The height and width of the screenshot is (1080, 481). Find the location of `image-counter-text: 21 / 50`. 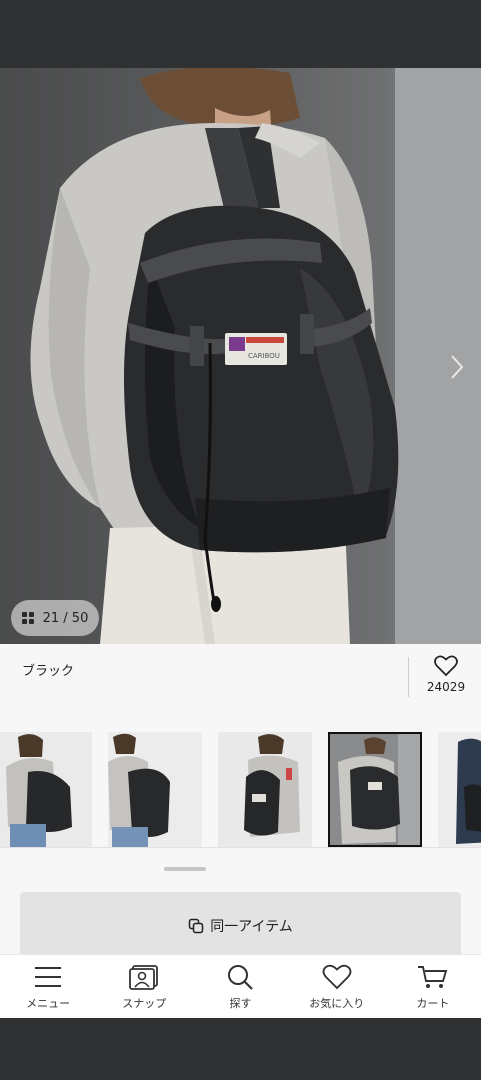

image-counter-text: 21 / 50 is located at coordinates (65, 618).